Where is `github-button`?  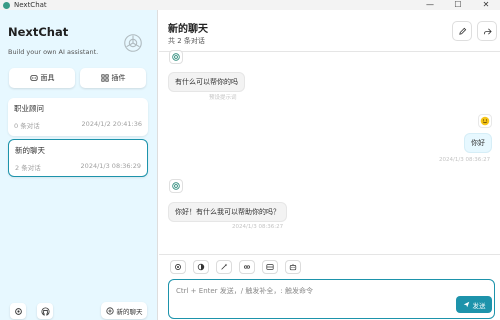
github-button is located at coordinates (45, 311).